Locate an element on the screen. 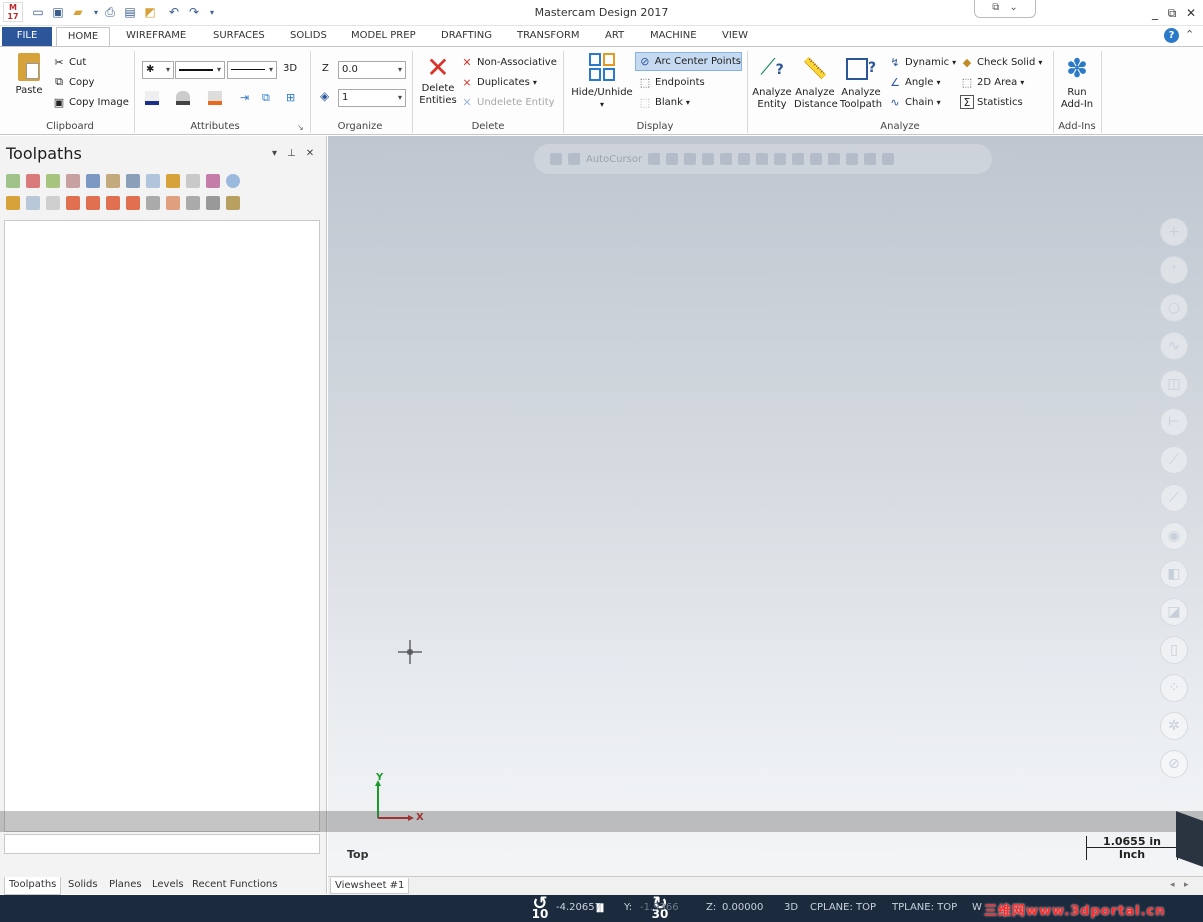 The image size is (1203, 922). scroll-left-icon: ◂ is located at coordinates (1172, 885).